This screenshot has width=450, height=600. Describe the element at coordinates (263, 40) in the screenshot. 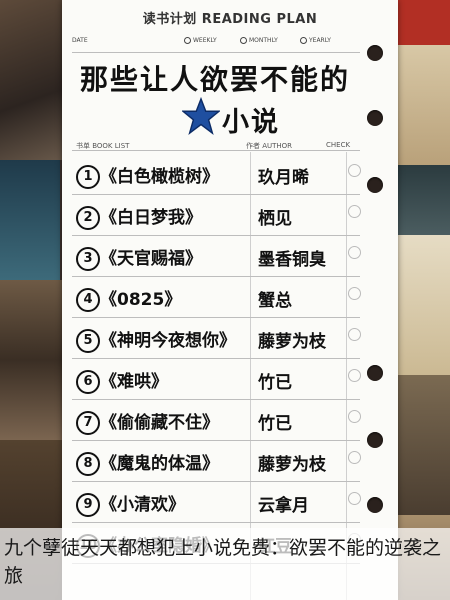

I see `period-monthly-label: MONTHLY` at that location.